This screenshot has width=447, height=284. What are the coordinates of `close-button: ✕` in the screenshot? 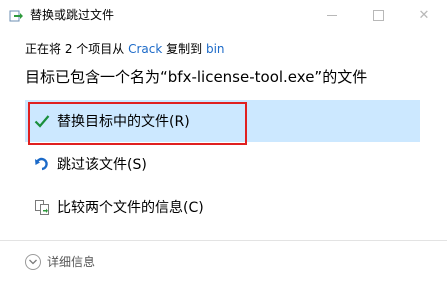 It's located at (424, 15).